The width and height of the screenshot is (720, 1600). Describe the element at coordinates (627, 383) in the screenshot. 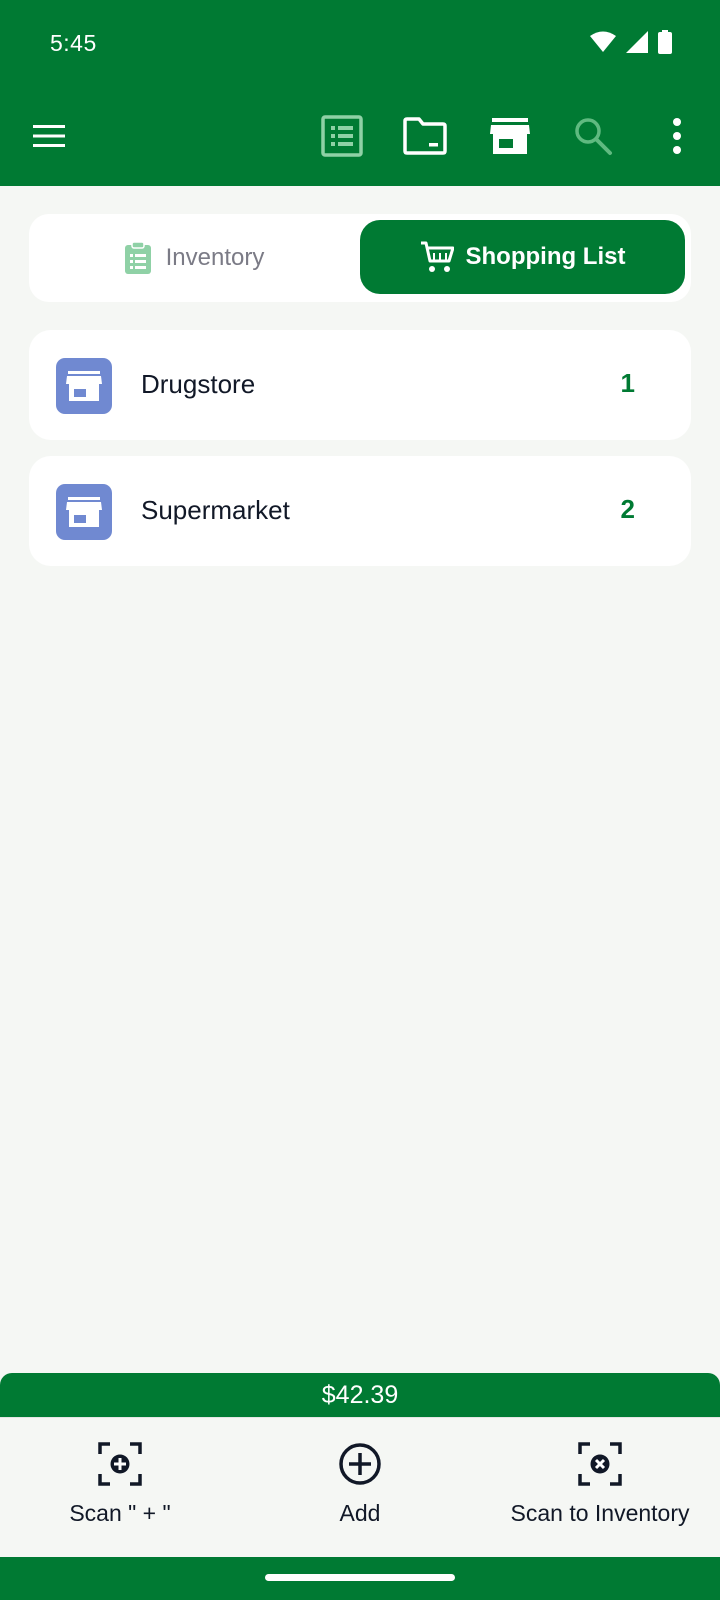

I see `store-item-count: 1` at that location.